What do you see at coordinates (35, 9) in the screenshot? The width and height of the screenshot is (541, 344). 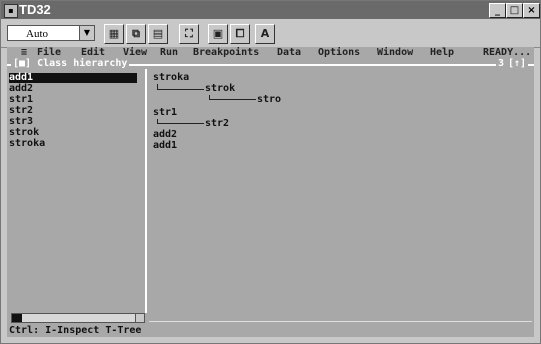 I see `window-title: TD32` at bounding box center [35, 9].